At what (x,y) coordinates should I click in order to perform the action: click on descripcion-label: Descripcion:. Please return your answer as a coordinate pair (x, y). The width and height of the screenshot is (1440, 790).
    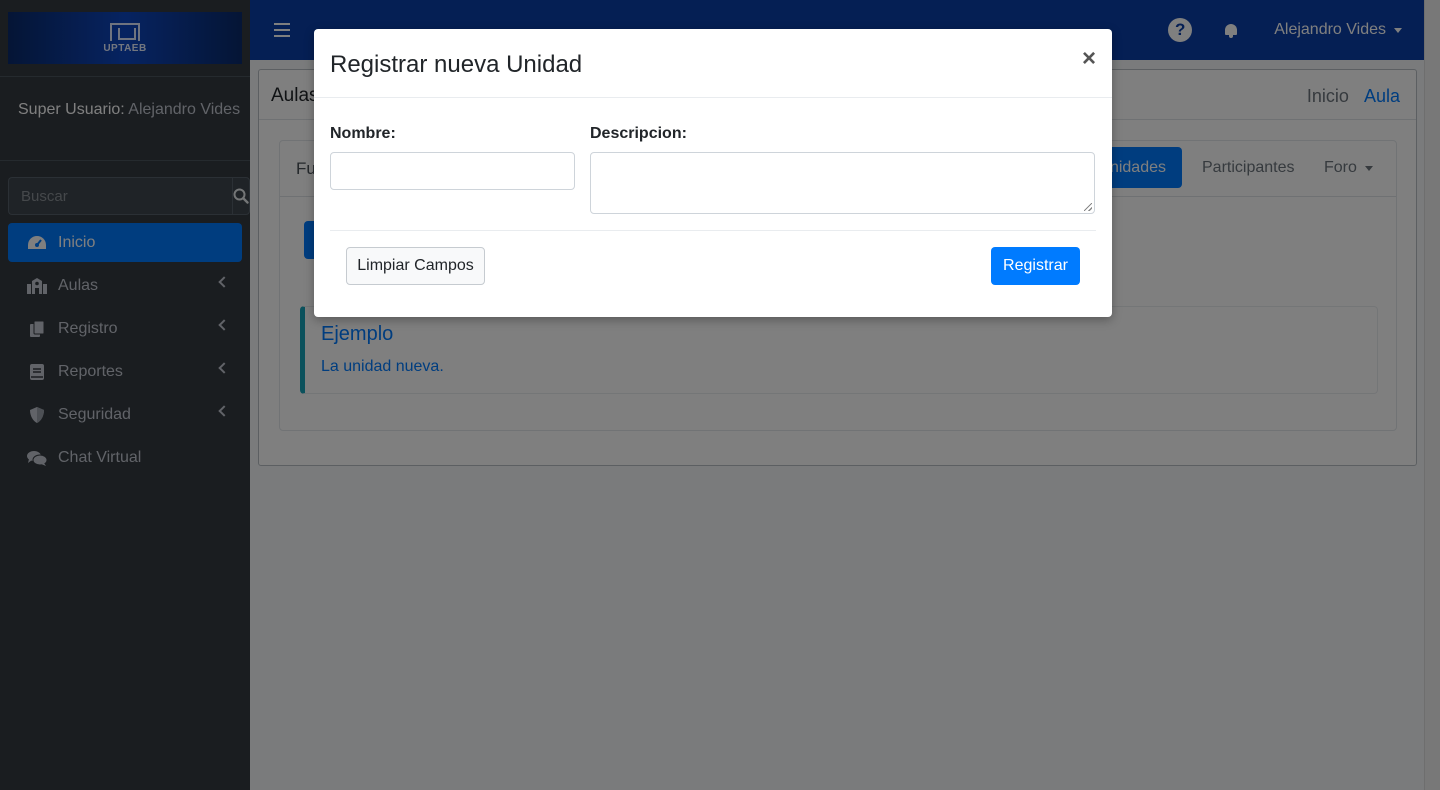
    Looking at the image, I should click on (638, 133).